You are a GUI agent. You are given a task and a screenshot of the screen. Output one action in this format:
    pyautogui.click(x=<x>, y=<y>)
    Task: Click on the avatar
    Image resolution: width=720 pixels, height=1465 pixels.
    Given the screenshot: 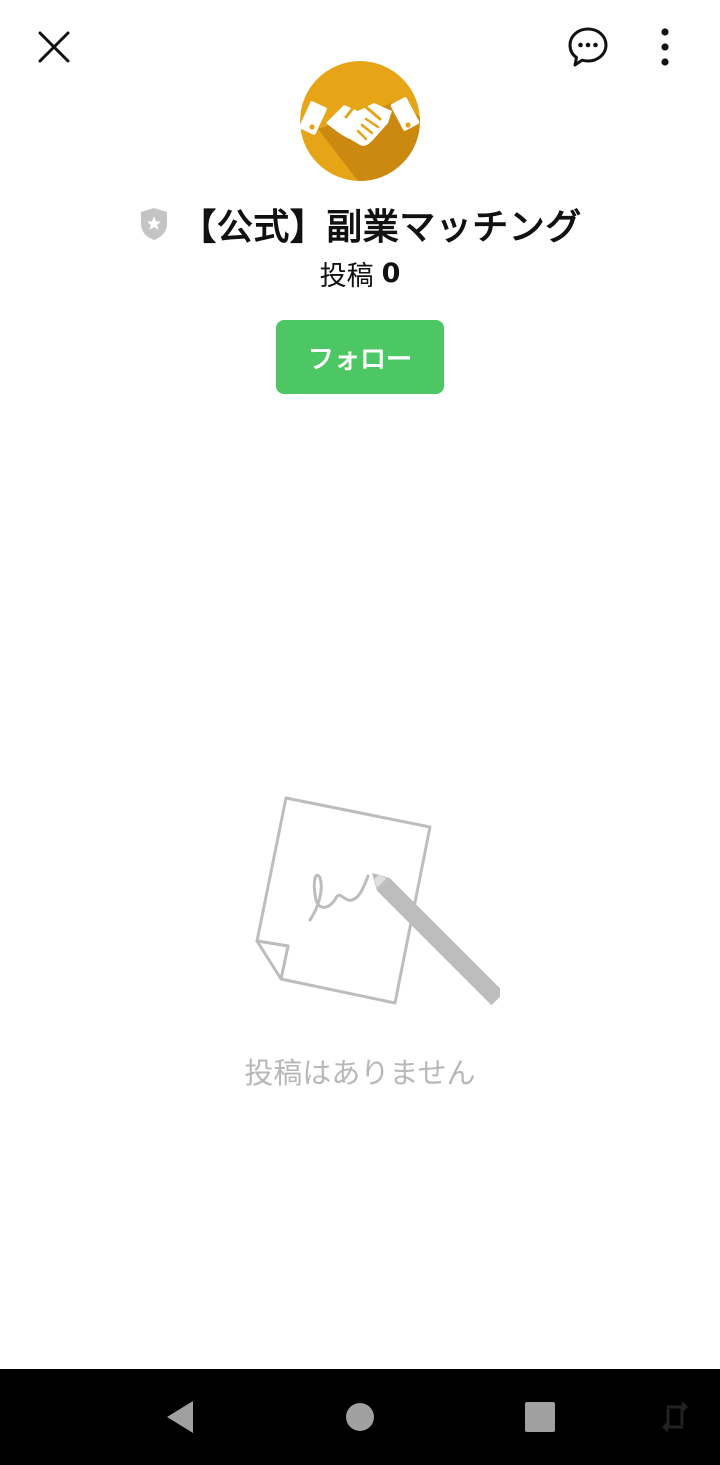 What is the action you would take?
    pyautogui.click(x=360, y=121)
    